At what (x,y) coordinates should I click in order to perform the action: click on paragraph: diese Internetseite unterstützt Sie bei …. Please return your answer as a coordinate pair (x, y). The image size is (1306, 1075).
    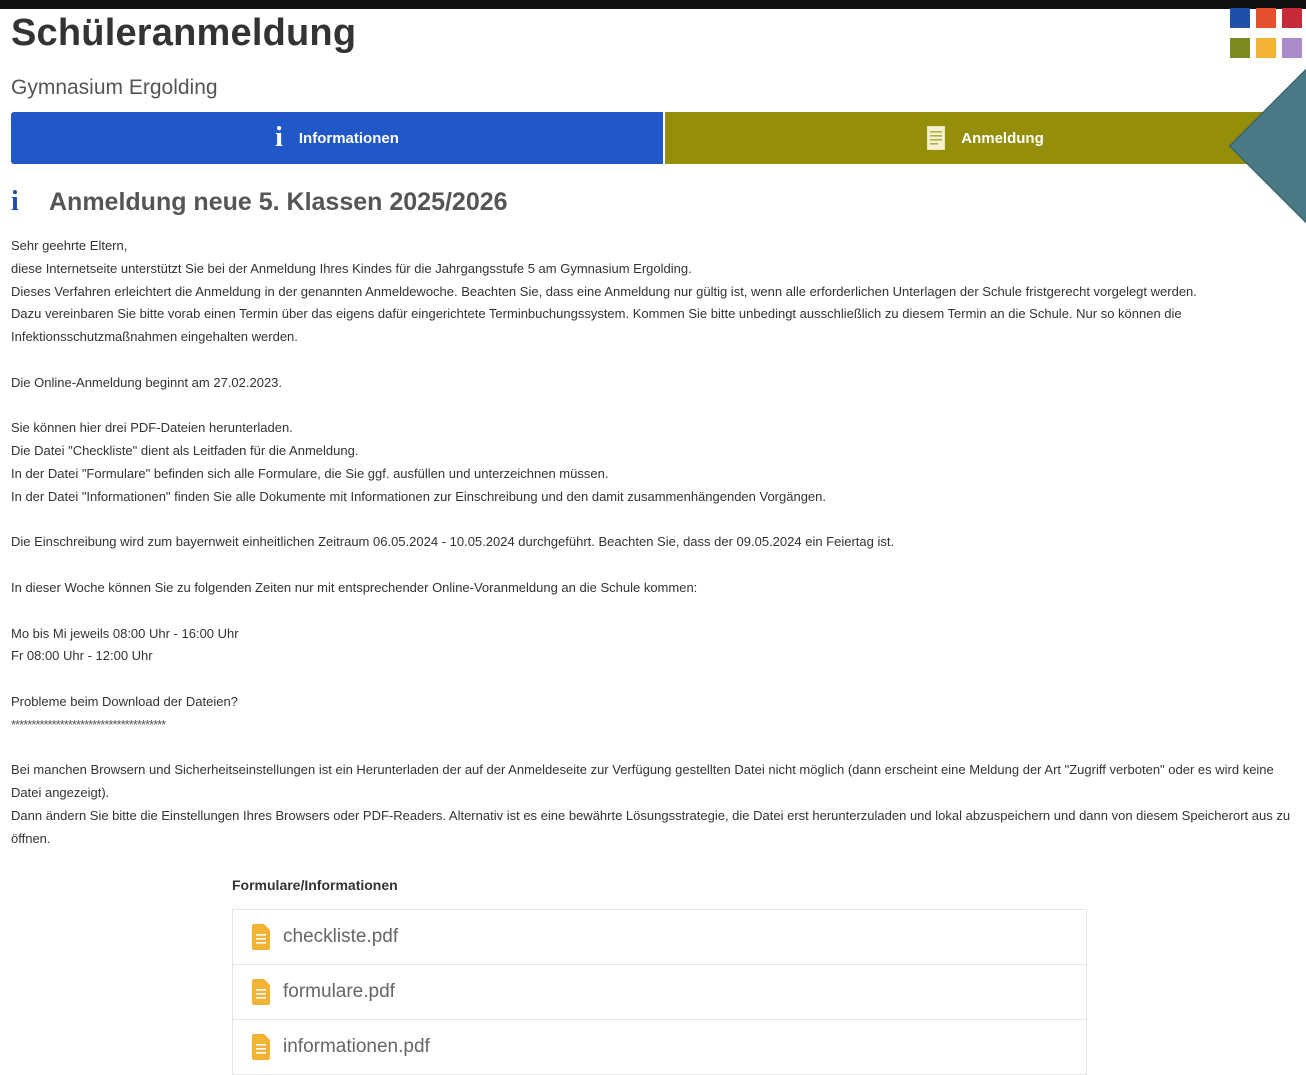
    Looking at the image, I should click on (351, 268).